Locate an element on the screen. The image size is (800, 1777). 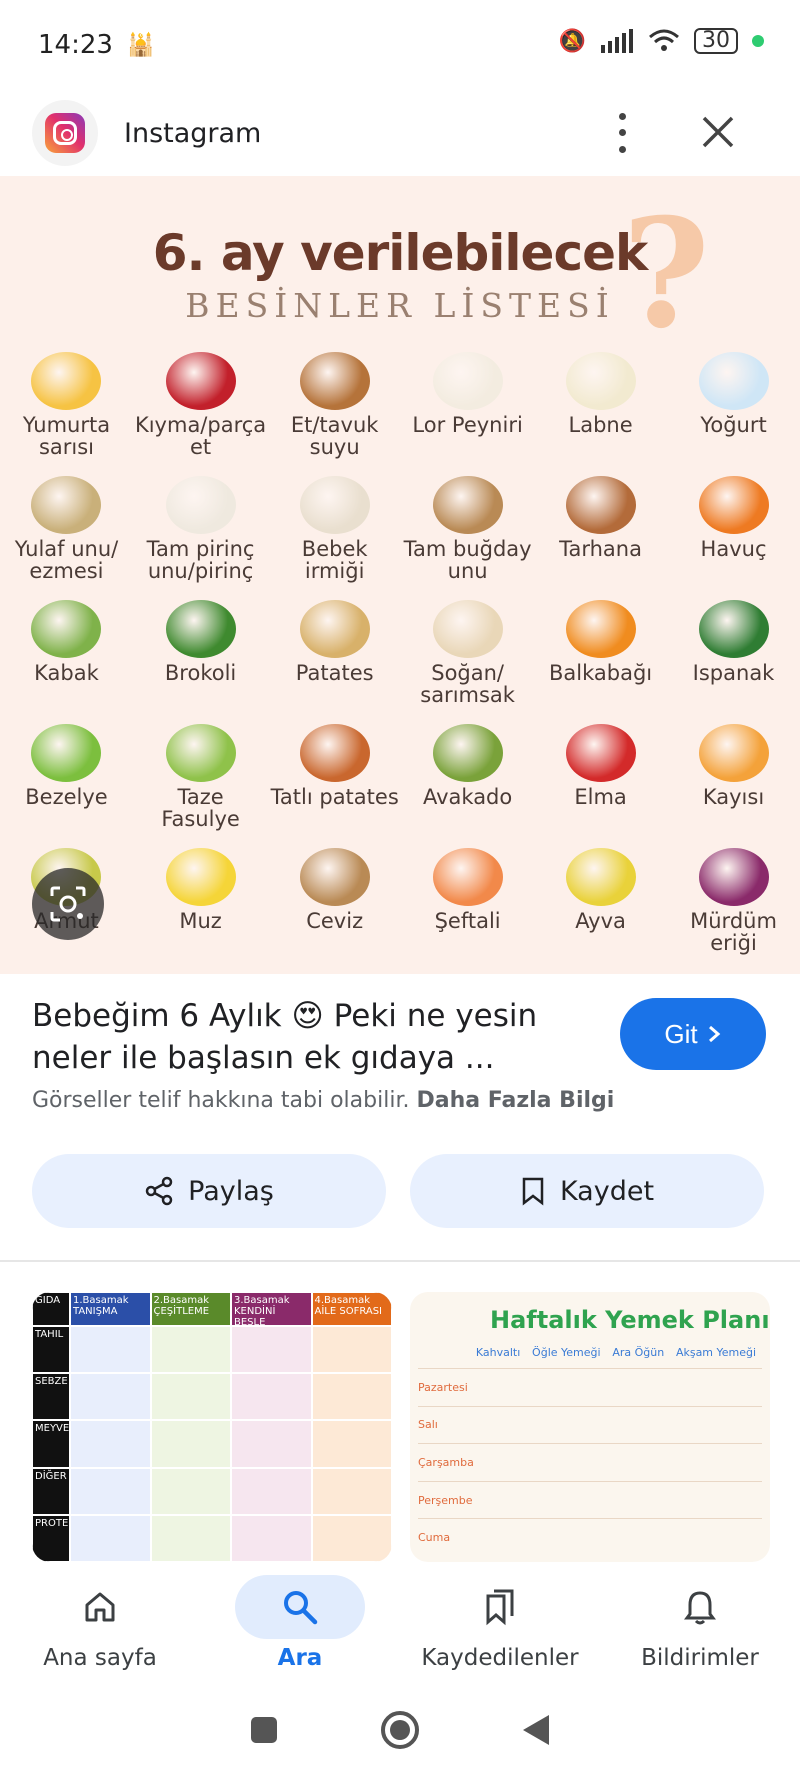
food-item: Taze Fasulye is located at coordinates (200, 780).